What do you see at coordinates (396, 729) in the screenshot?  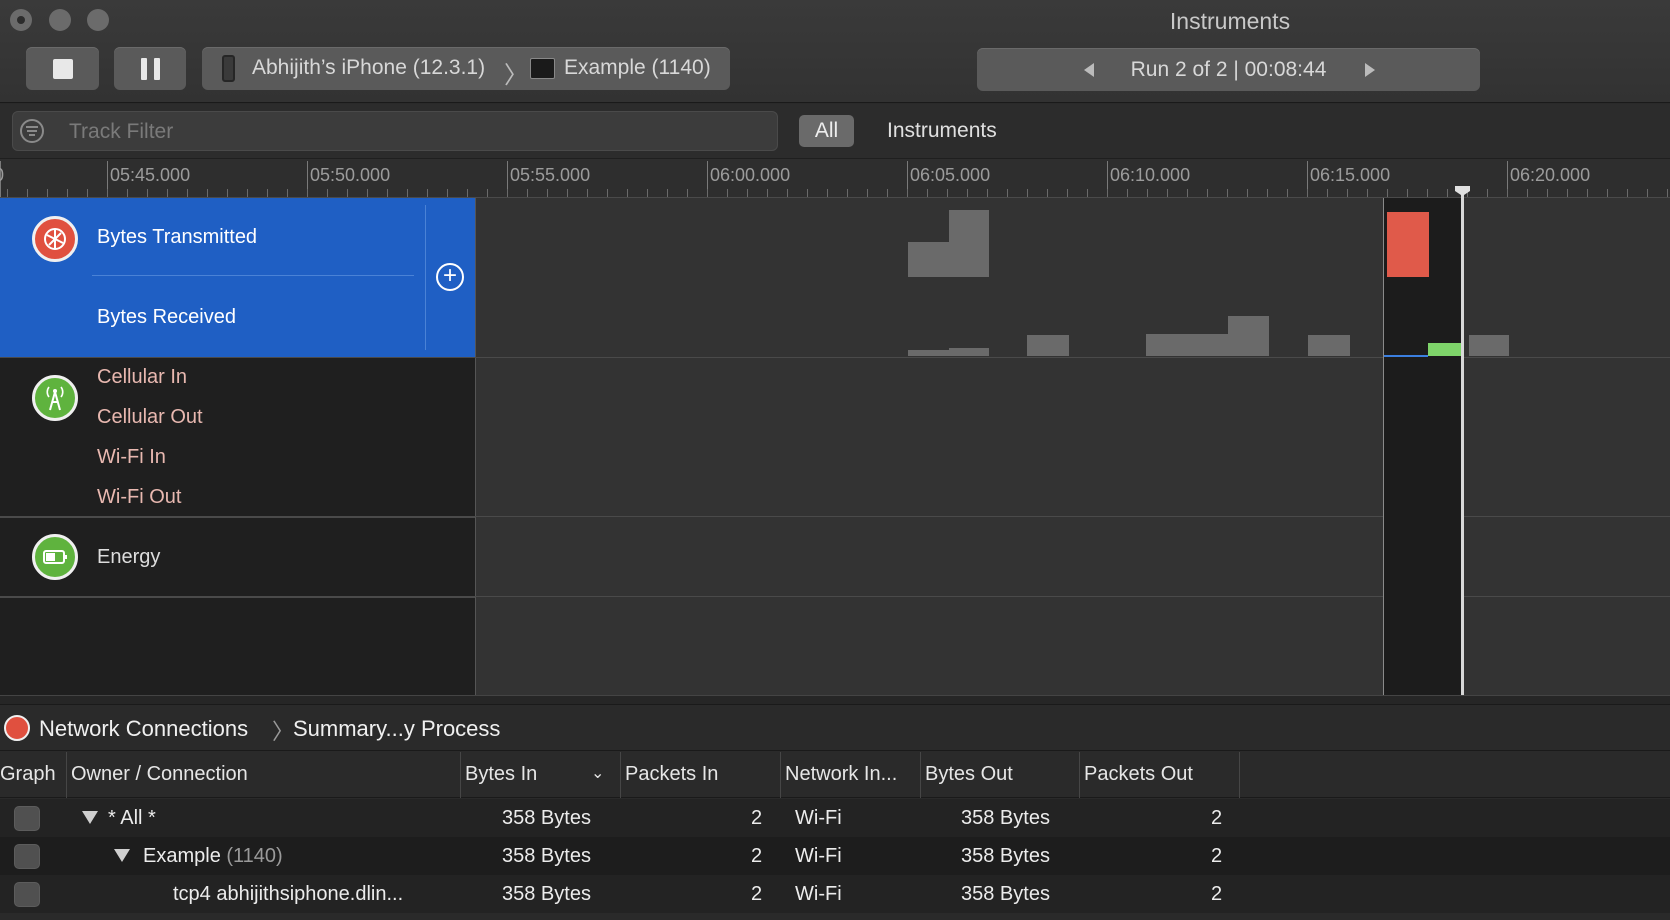 I see `jump-bar-view: Summary...y Process` at bounding box center [396, 729].